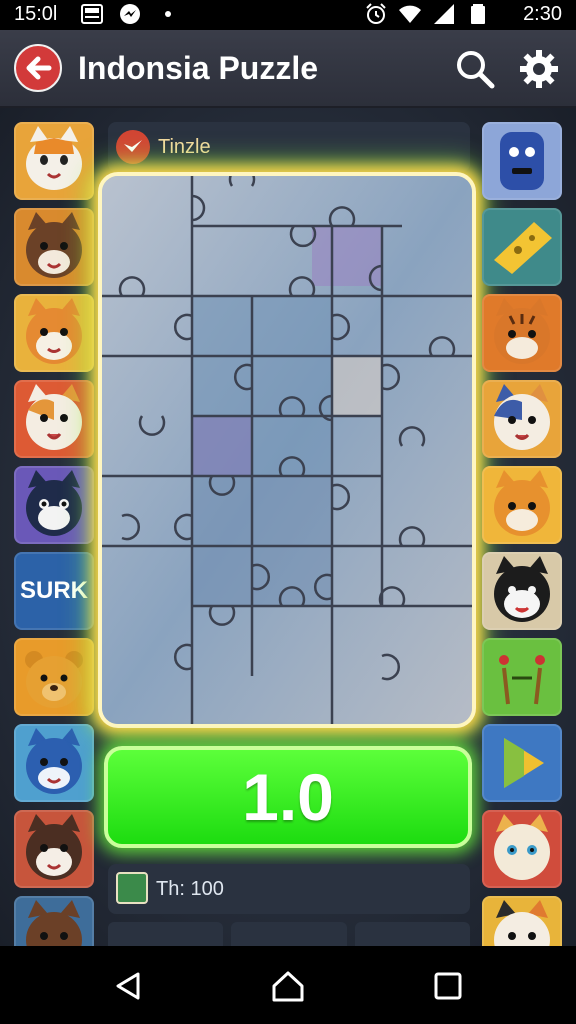 This screenshot has height=1024, width=576. I want to click on left-tile-column: SURK, so click(54, 552).